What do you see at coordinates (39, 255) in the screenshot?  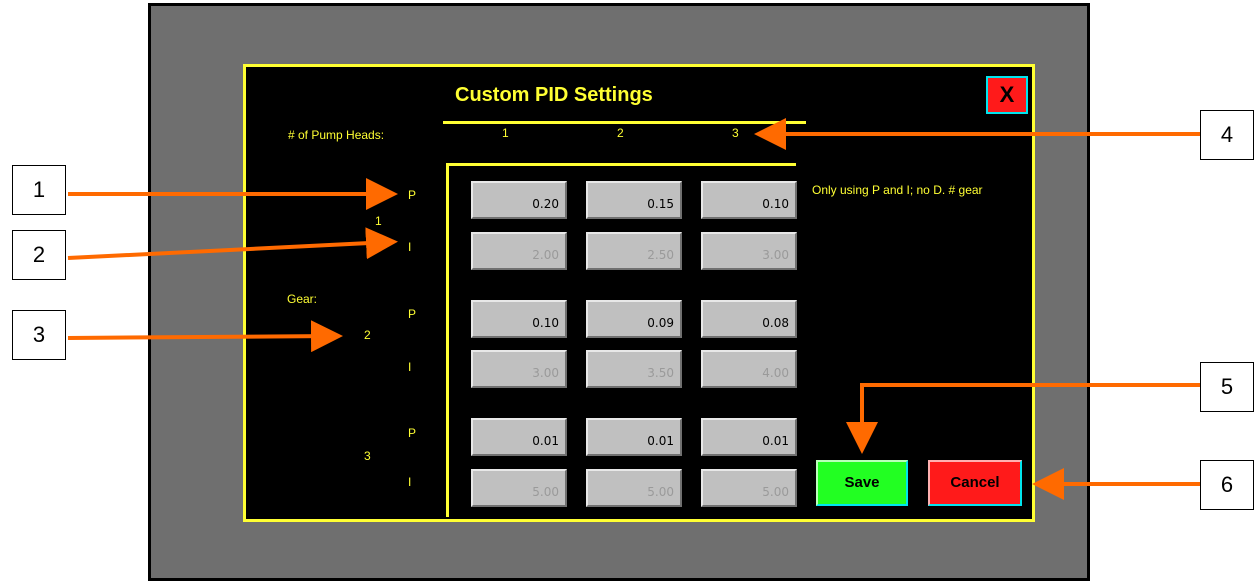 I see `callout-2: 2` at bounding box center [39, 255].